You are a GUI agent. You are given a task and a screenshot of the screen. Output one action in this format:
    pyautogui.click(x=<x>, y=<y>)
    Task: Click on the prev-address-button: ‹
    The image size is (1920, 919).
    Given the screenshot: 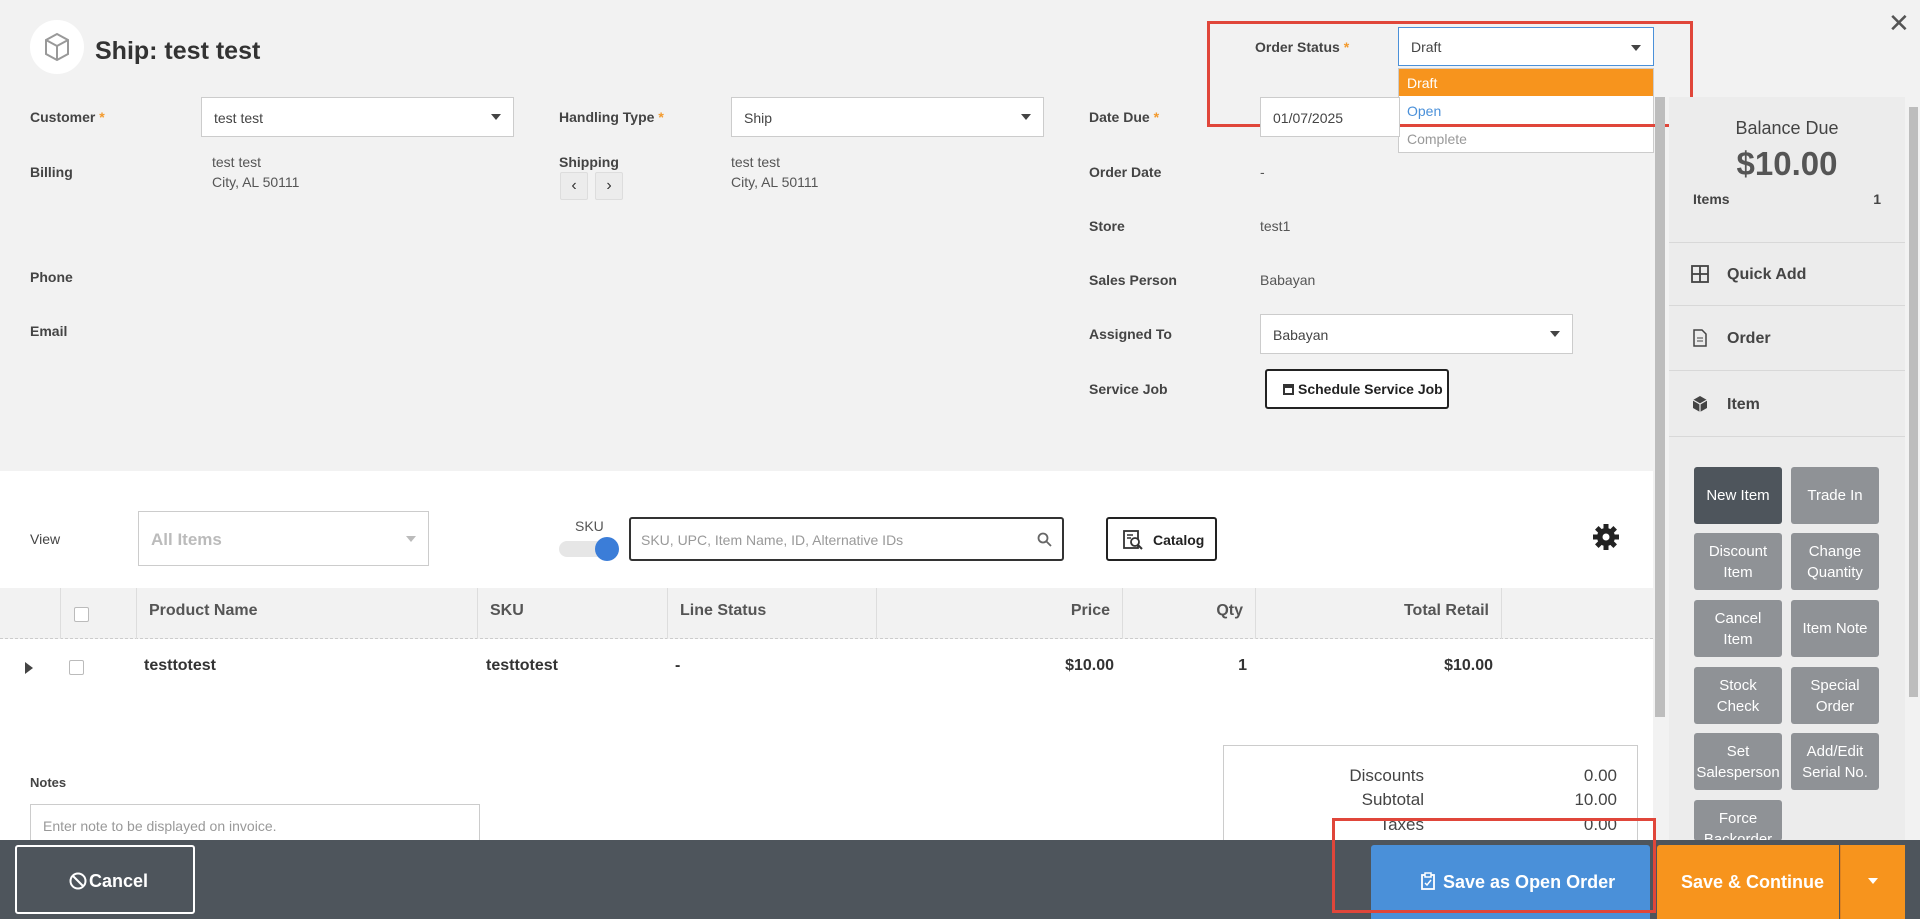 What is the action you would take?
    pyautogui.click(x=574, y=186)
    